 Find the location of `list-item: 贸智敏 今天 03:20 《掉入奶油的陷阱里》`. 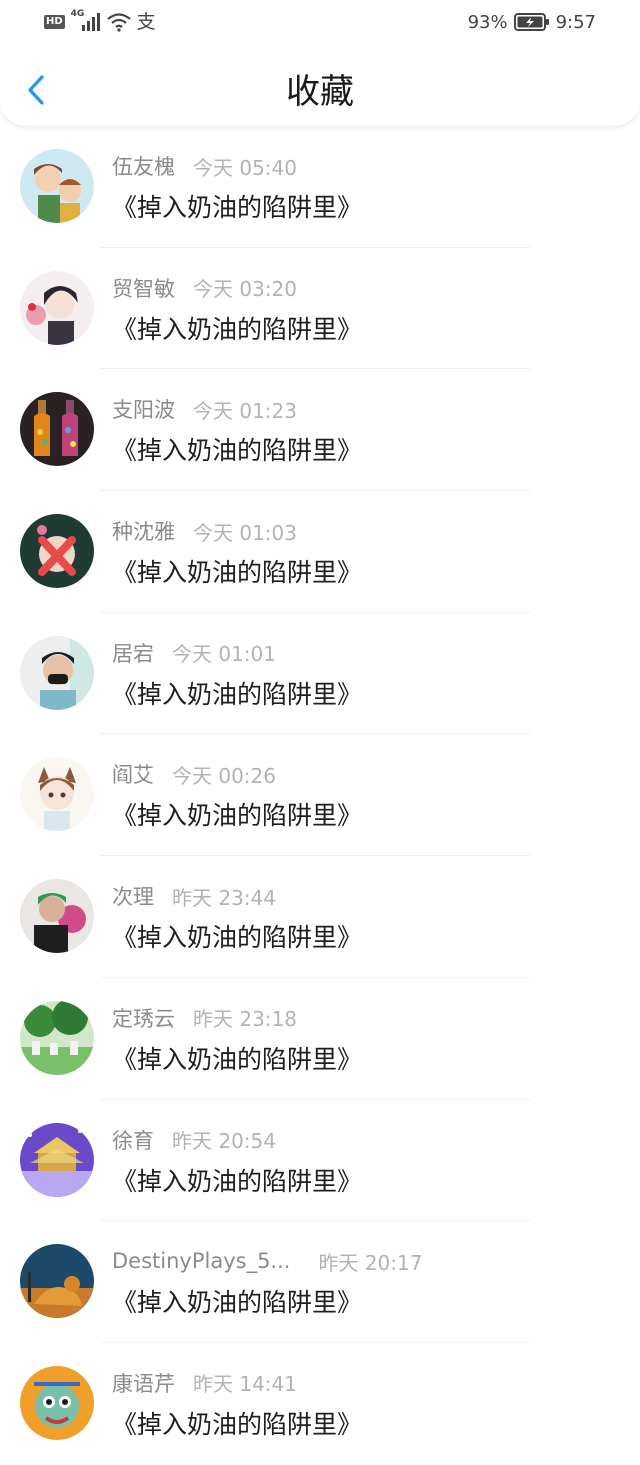

list-item: 贸智敏 今天 03:20 《掉入奶油的陷阱里》 is located at coordinates (320, 309).